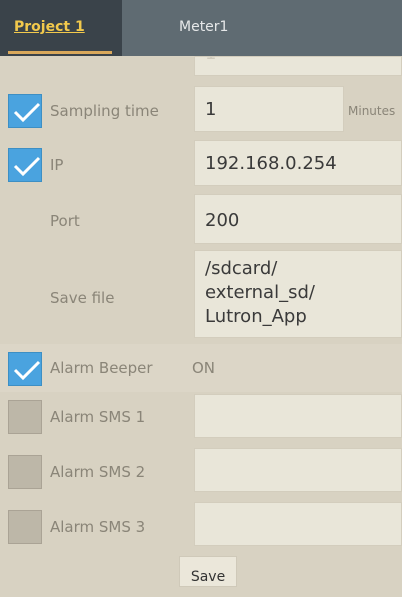 Image resolution: width=402 pixels, height=597 pixels. Describe the element at coordinates (208, 571) in the screenshot. I see `save-button: Save` at that location.